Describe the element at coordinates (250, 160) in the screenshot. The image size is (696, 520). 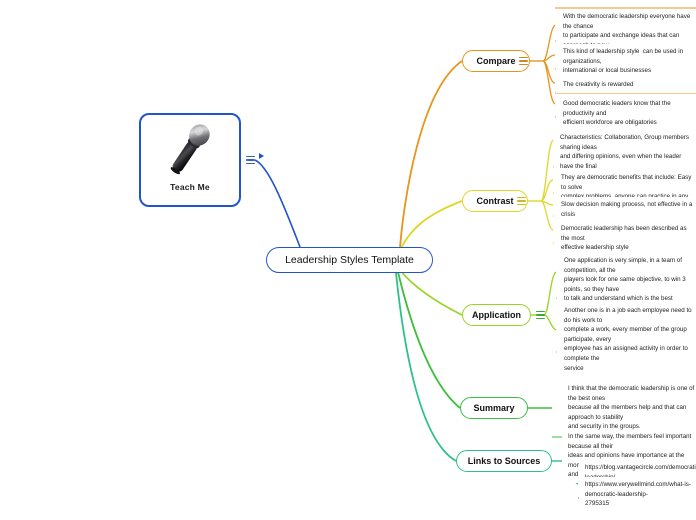
I see `image-node-toggle` at that location.